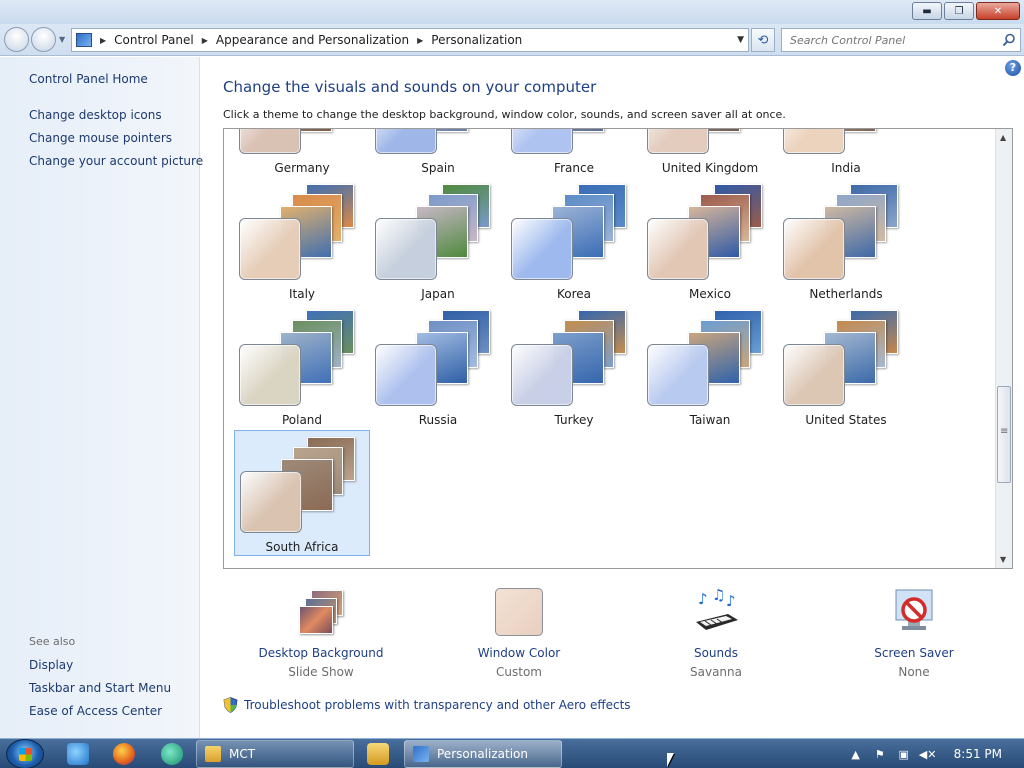 The image size is (1024, 768). Describe the element at coordinates (574, 153) in the screenshot. I see `theme-item: France` at that location.